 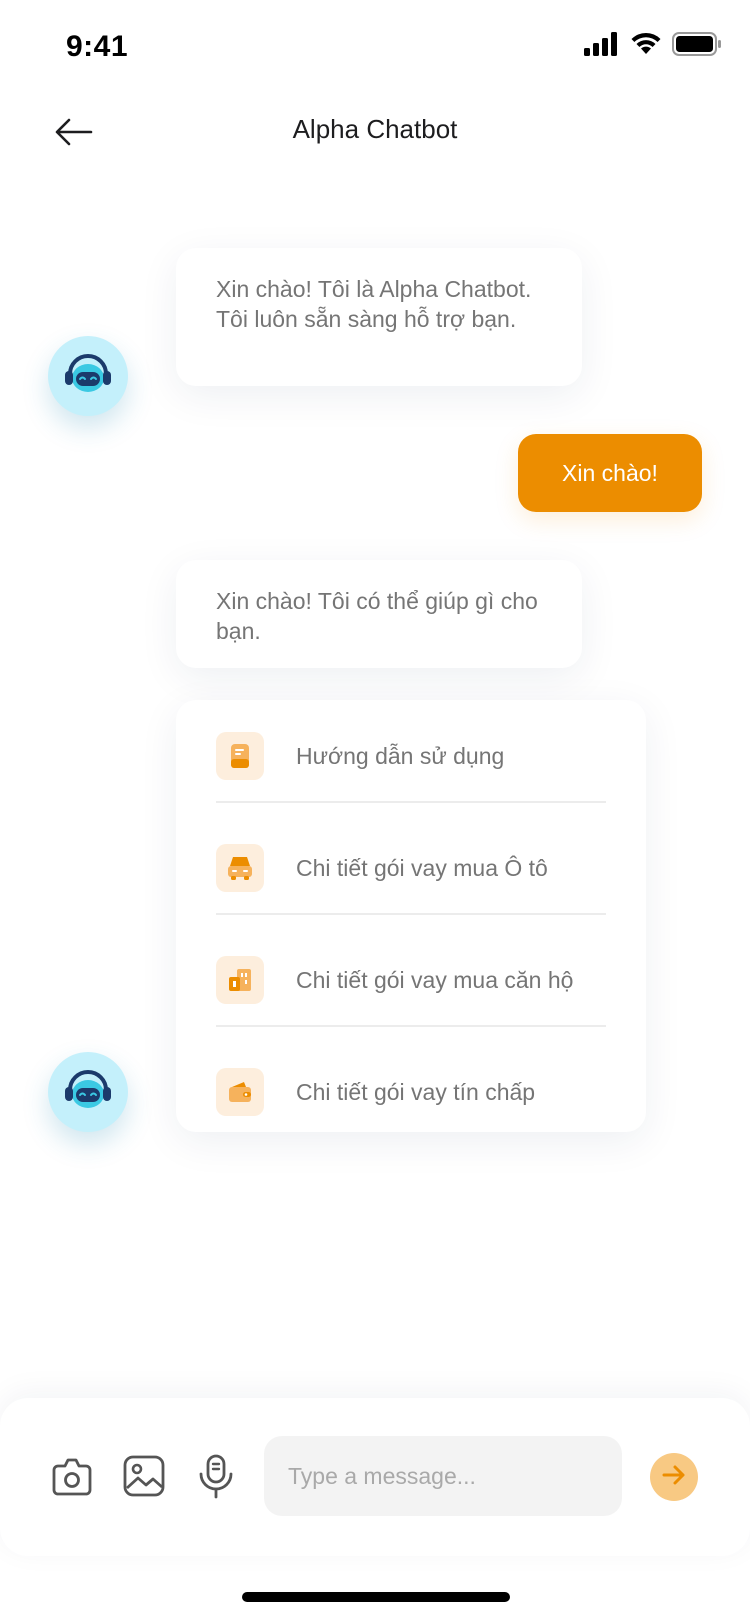 I want to click on status-icons, so click(x=653, y=46).